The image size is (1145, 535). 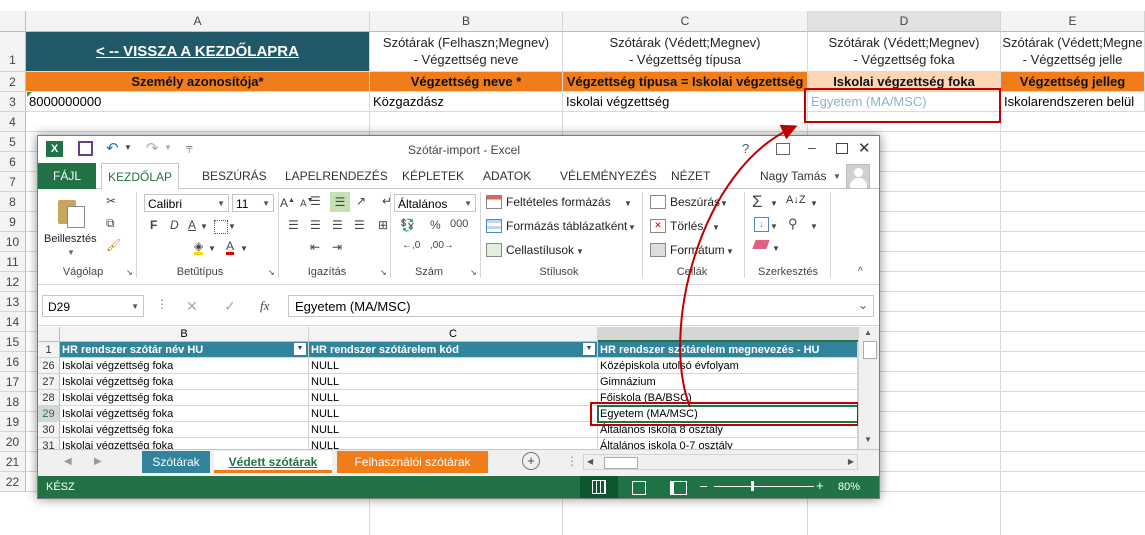 I want to click on annotation-arrow, so click(x=738, y=266).